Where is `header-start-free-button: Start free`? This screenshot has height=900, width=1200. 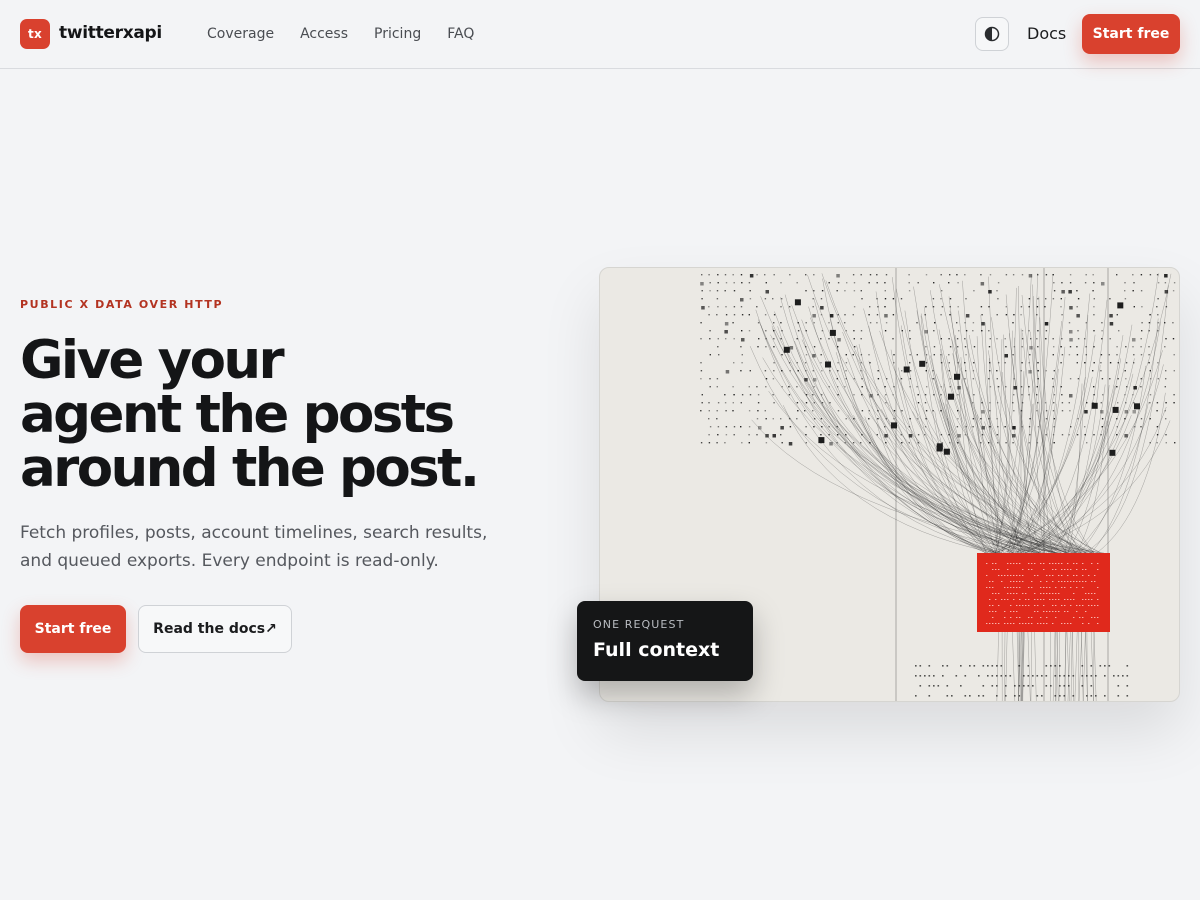
header-start-free-button: Start free is located at coordinates (1131, 34).